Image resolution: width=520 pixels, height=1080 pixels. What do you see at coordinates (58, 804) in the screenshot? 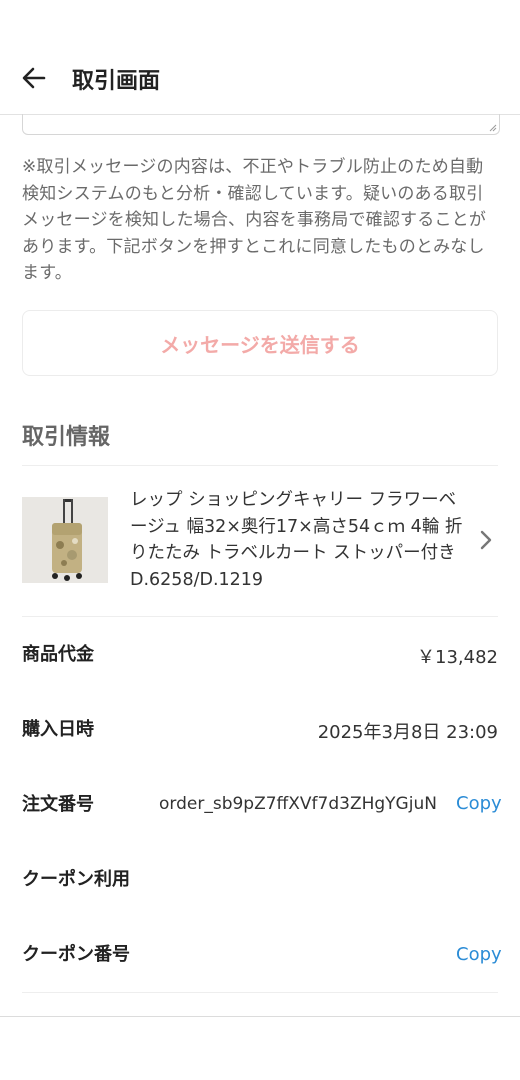
I see `order-number-label: 注文番号` at bounding box center [58, 804].